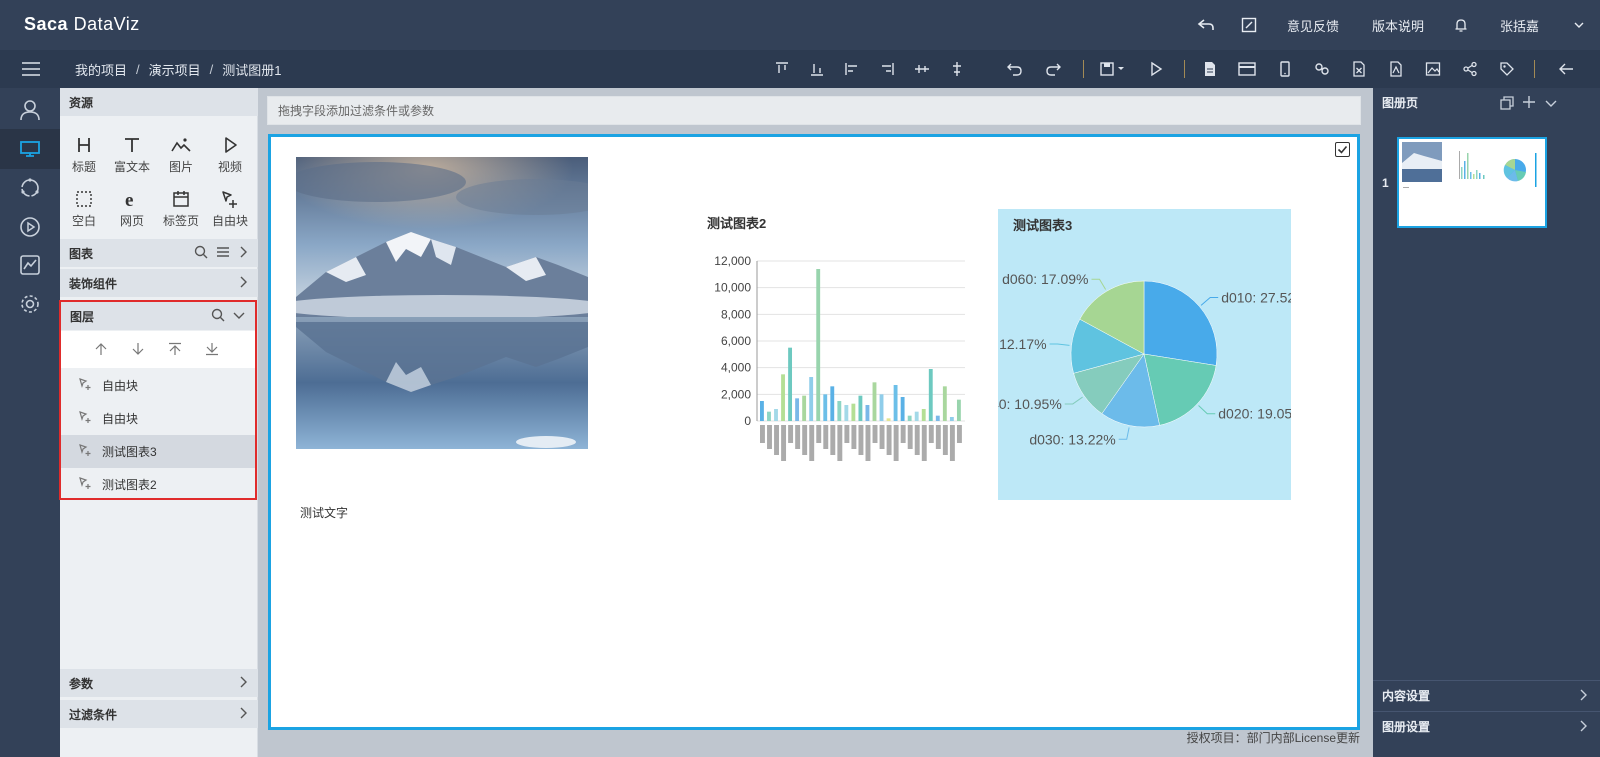 The width and height of the screenshot is (1600, 757). What do you see at coordinates (1313, 25) in the screenshot?
I see `feedback-link: 意见反馈` at bounding box center [1313, 25].